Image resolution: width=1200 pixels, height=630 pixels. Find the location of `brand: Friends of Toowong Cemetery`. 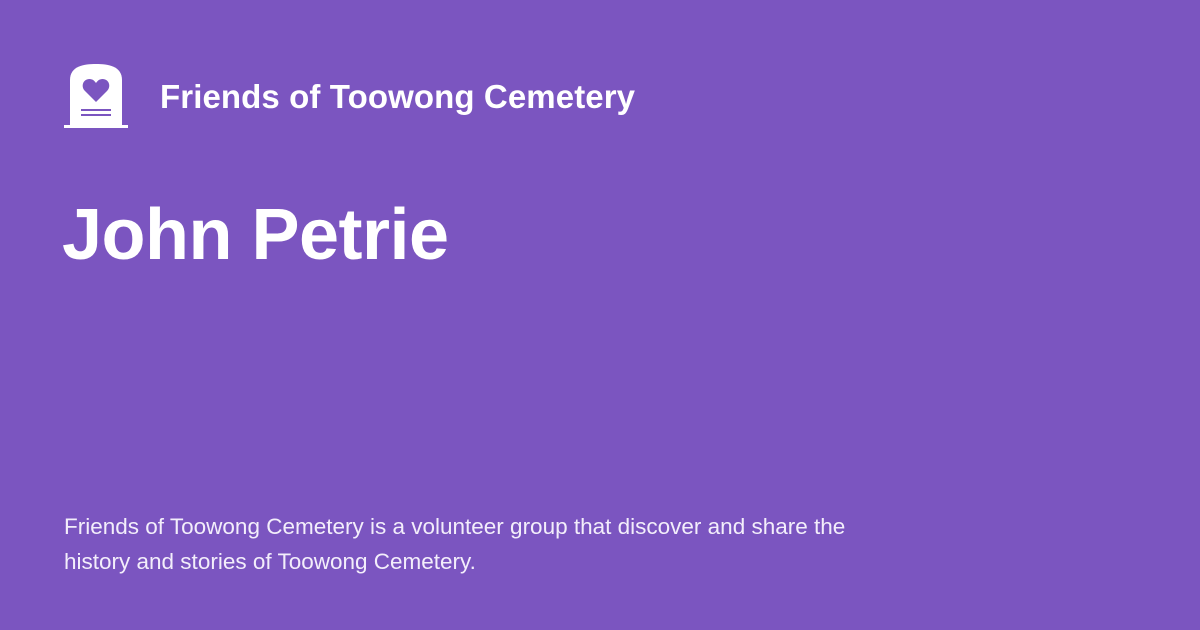

brand: Friends of Toowong Cemetery is located at coordinates (349, 96).